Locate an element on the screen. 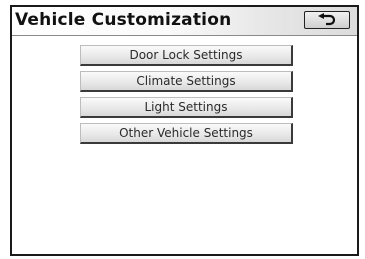 The width and height of the screenshot is (365, 259). other-vehicle-settings-button: Other Vehicle Settings is located at coordinates (186, 133).